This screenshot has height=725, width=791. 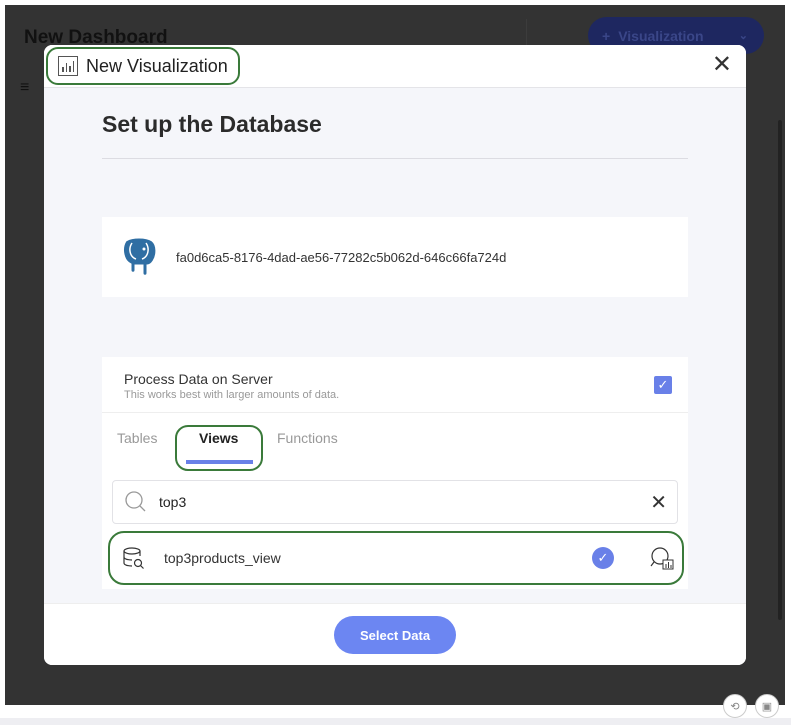 What do you see at coordinates (735, 706) in the screenshot?
I see `refresh-icon: ⟲` at bounding box center [735, 706].